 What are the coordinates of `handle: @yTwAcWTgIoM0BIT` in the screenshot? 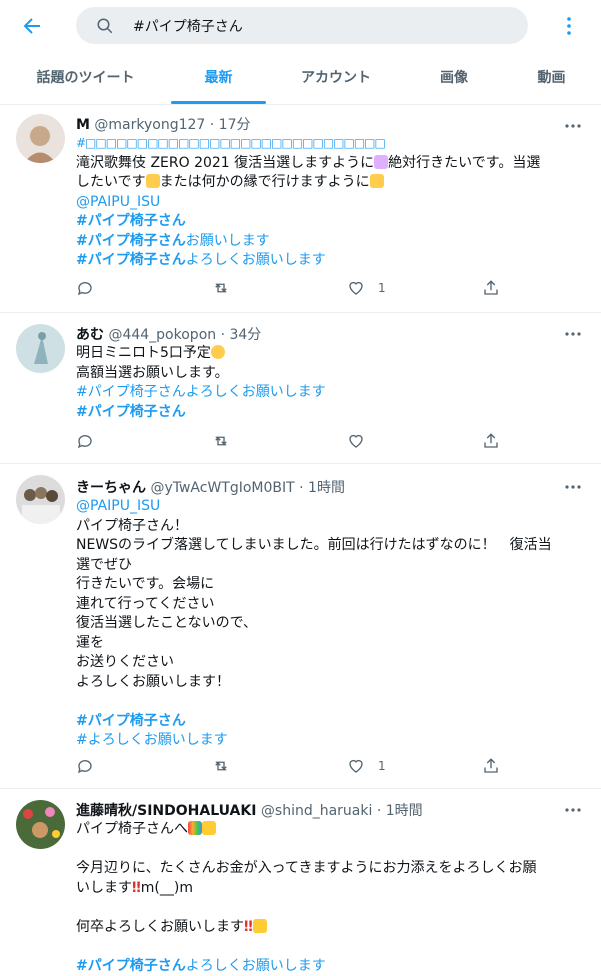 It's located at (222, 488).